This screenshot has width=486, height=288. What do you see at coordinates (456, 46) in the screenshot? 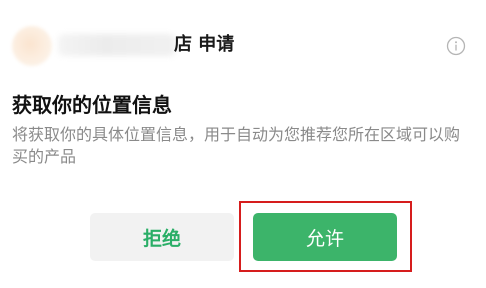
I see `info-icon` at bounding box center [456, 46].